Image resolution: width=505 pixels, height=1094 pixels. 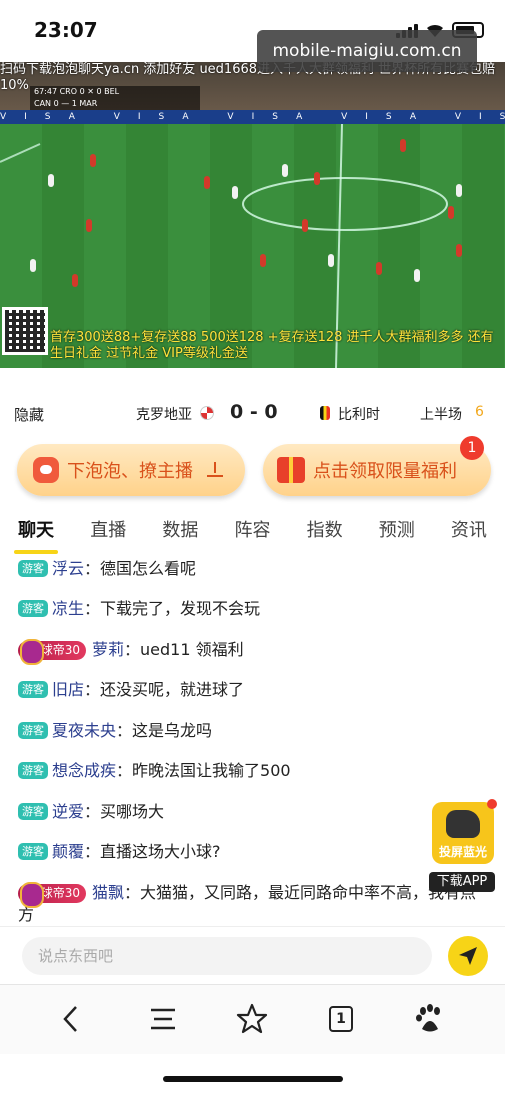 What do you see at coordinates (66, 103) in the screenshot?
I see `scorebug-line: CAN 0 — 1 MAR` at bounding box center [66, 103].